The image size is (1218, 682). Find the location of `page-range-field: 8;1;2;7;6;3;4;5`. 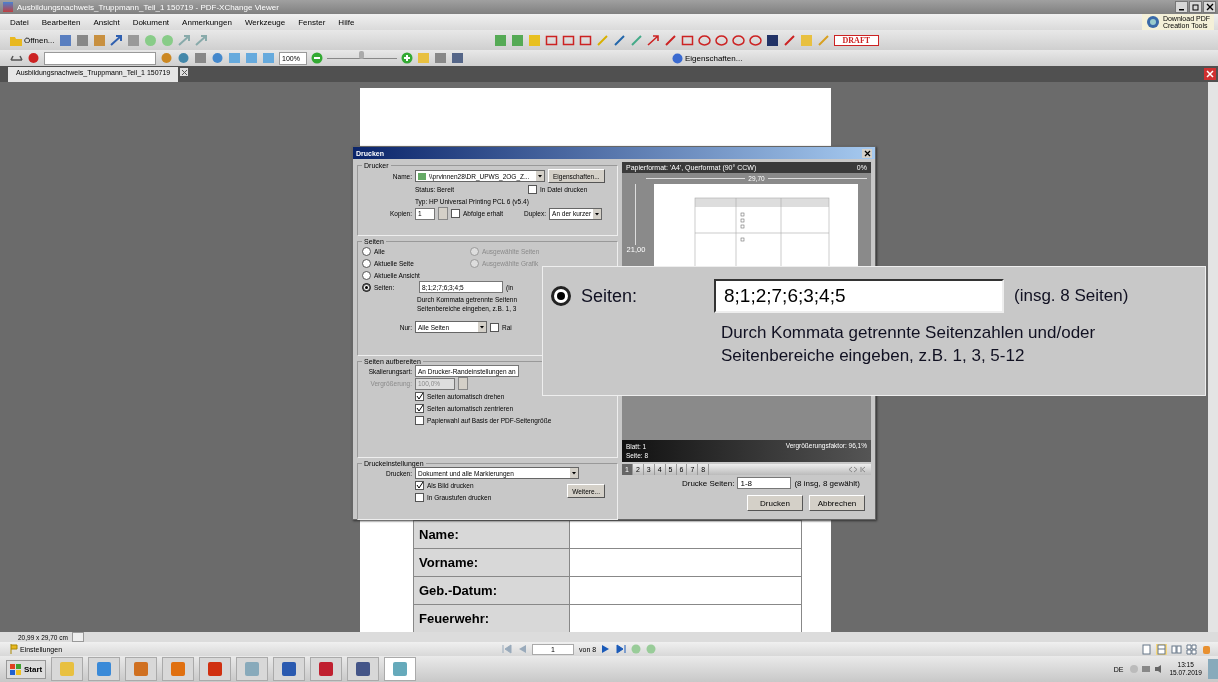

page-range-field: 8;1;2;7;6;3;4;5 is located at coordinates (859, 296).